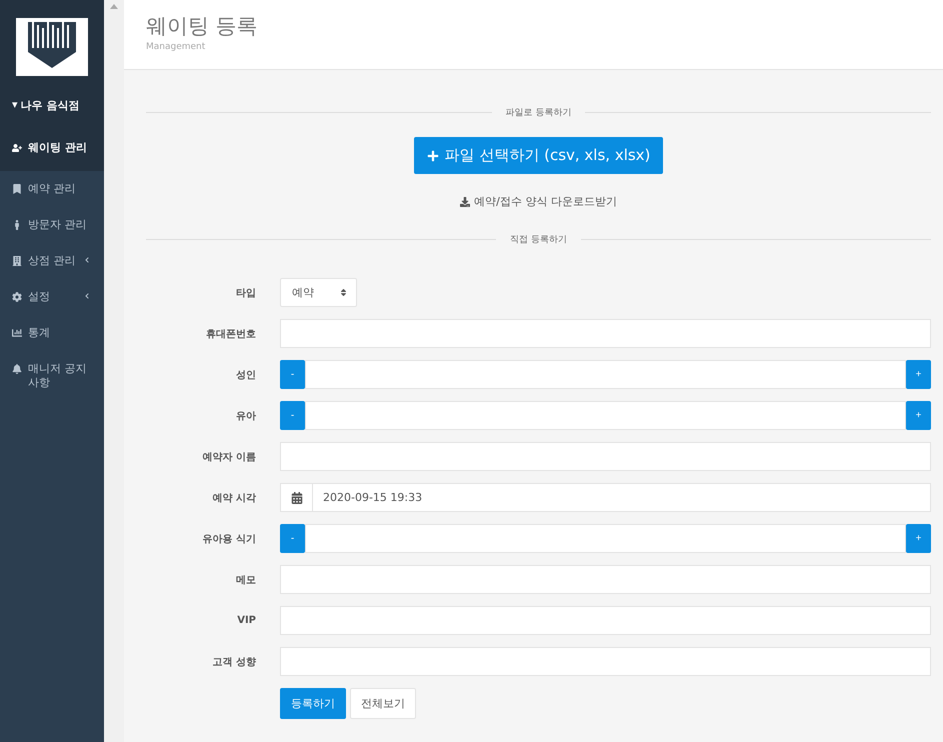 The image size is (943, 742). I want to click on building-icon, so click(17, 261).